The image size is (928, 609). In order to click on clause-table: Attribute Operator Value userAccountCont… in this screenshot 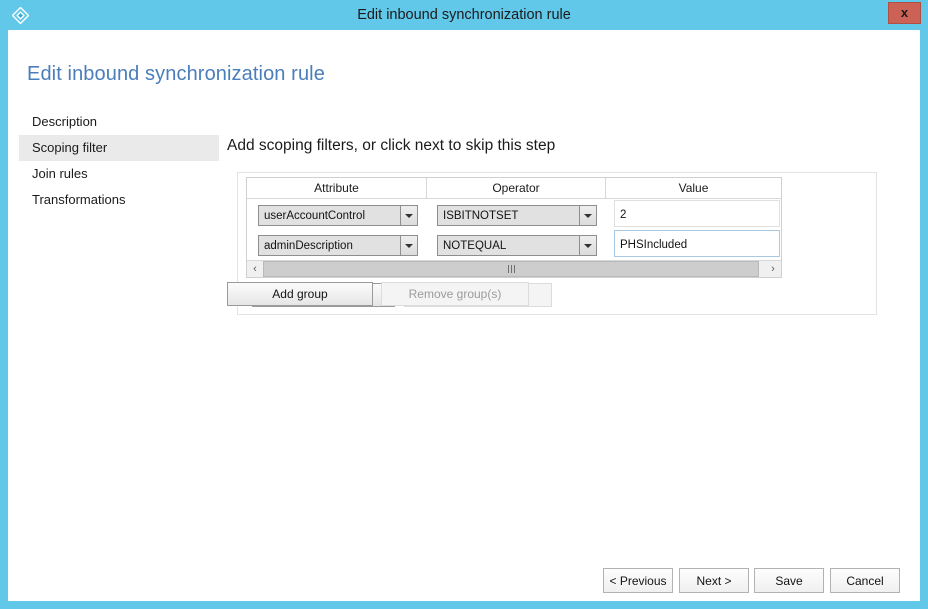, I will do `click(514, 227)`.